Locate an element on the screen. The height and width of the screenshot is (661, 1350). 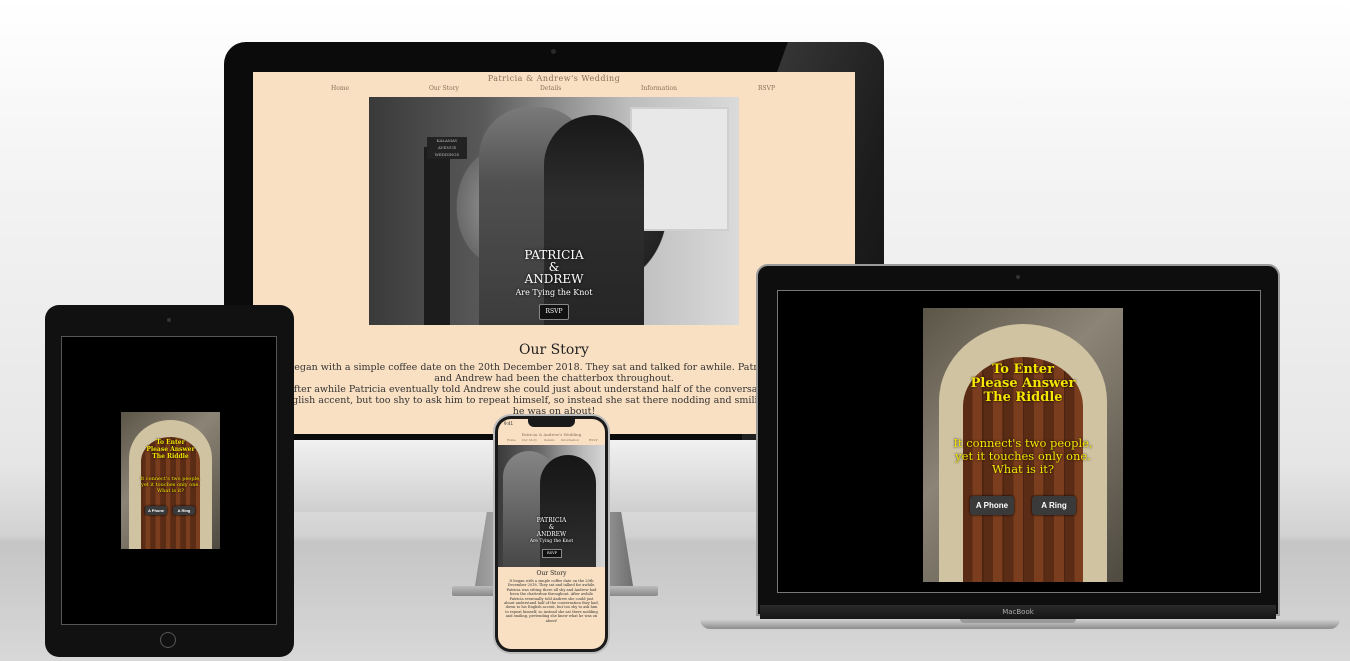
ipad-camera is located at coordinates (169, 320).